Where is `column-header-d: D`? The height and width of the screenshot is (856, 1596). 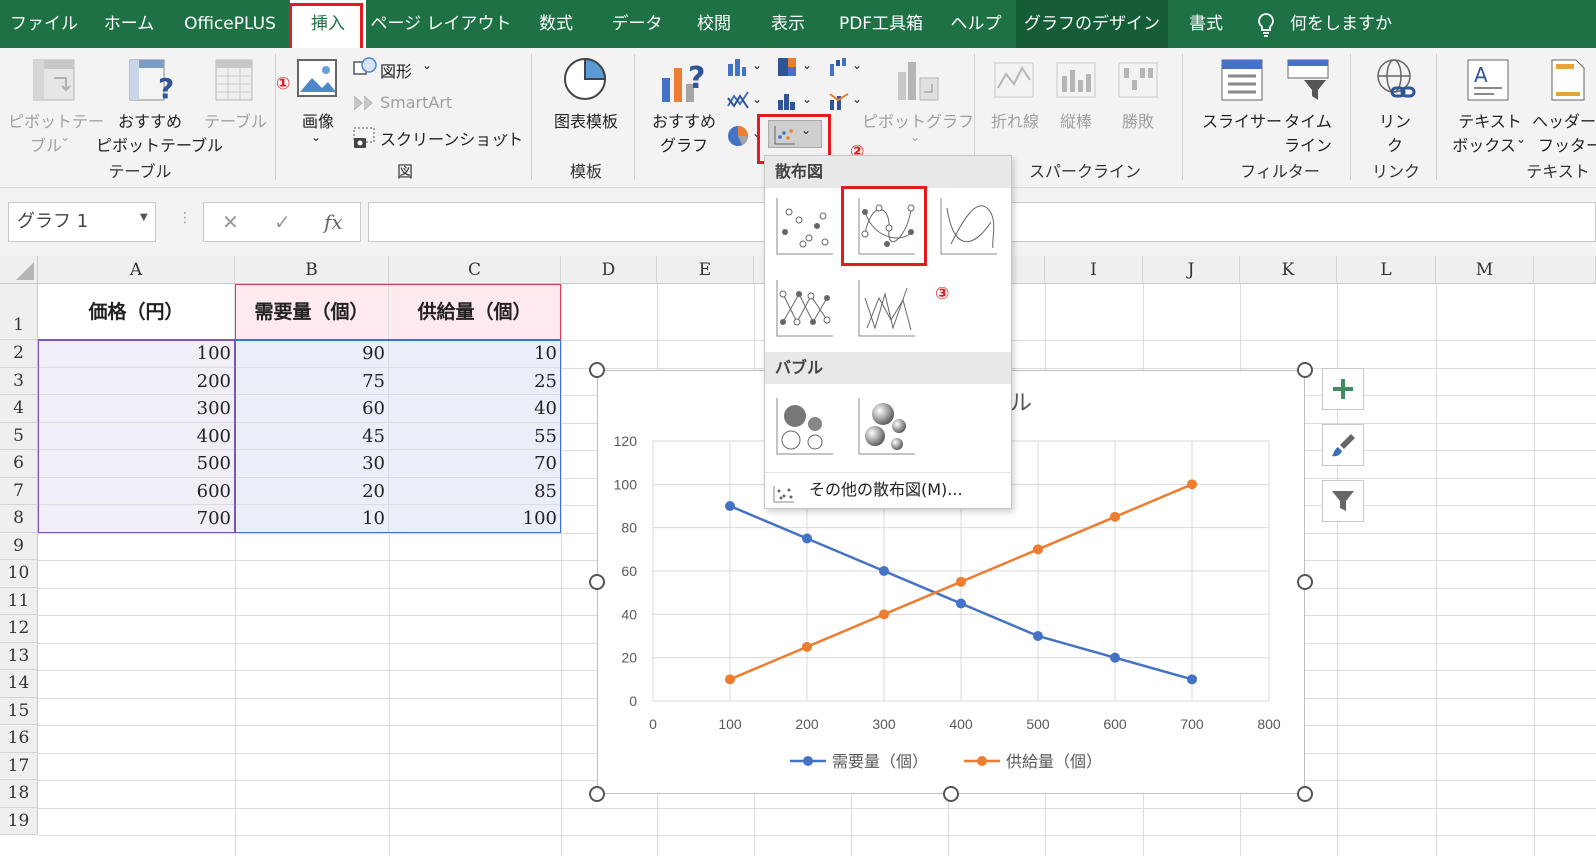 column-header-d: D is located at coordinates (609, 270).